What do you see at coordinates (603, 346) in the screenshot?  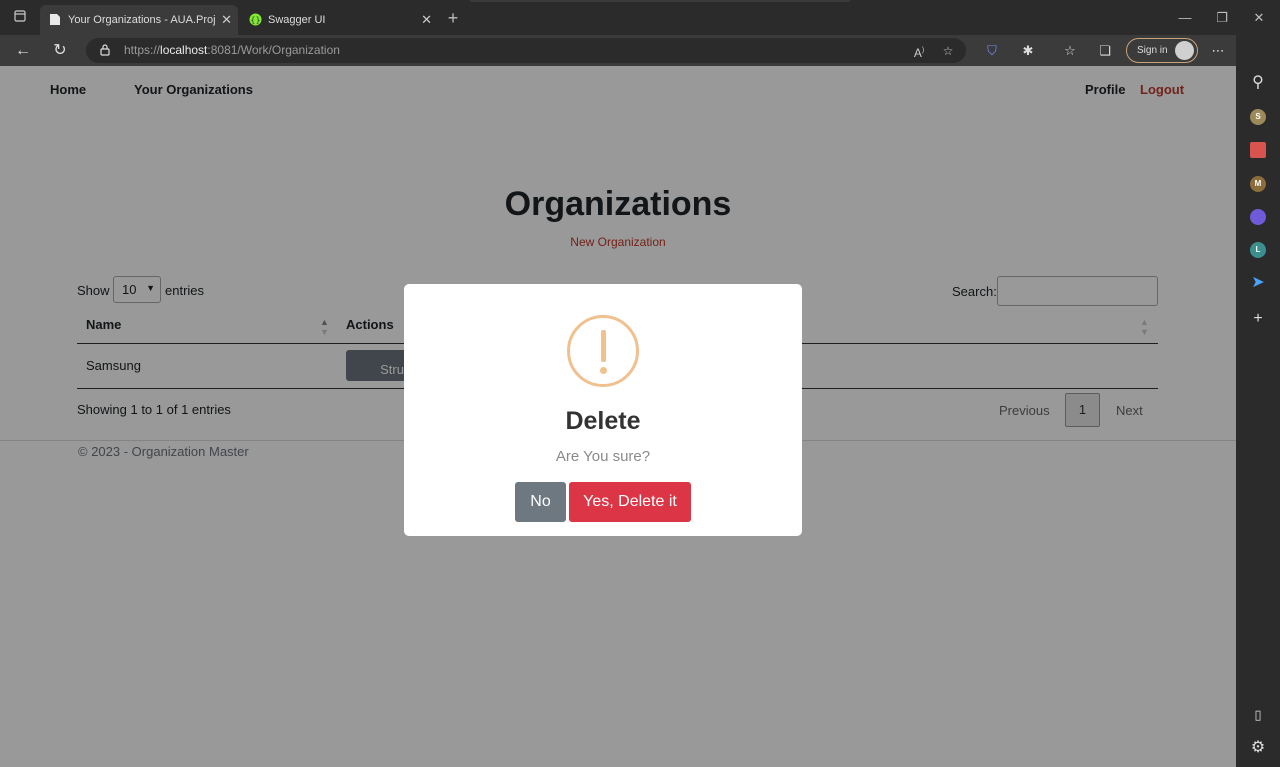 I see `warning-bar` at bounding box center [603, 346].